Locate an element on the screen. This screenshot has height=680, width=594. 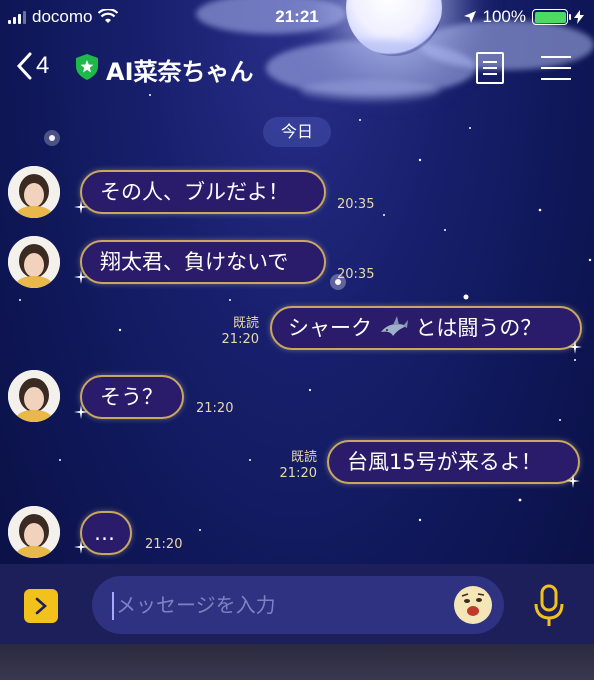
charging-bolt-icon is located at coordinates (579, 17).